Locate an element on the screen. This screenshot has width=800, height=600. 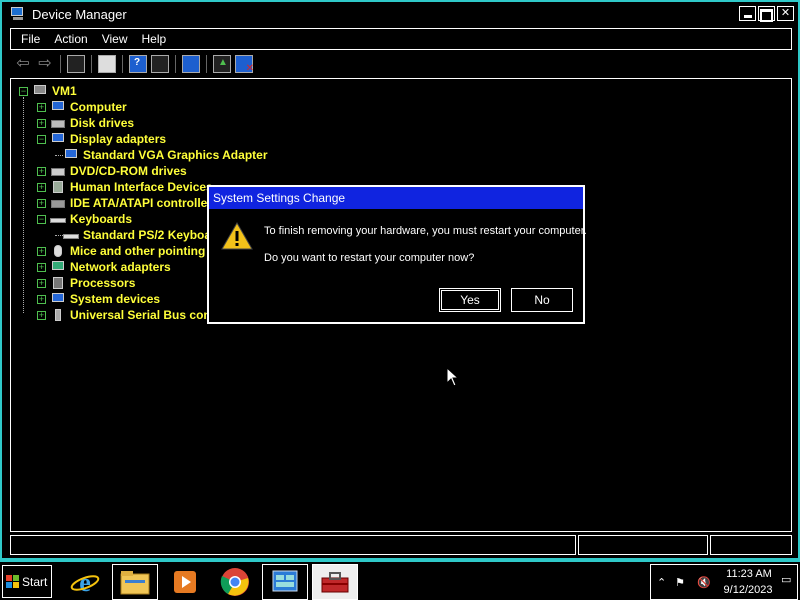
yes-button: Yes is located at coordinates (470, 300).